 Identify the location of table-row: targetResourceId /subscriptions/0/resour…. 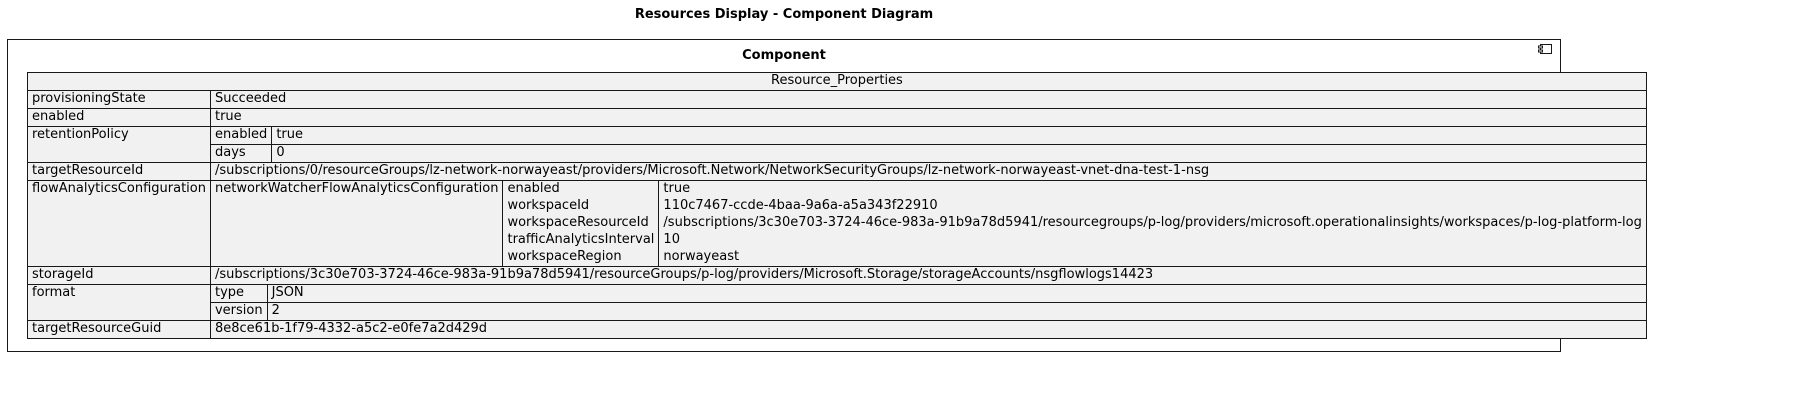
(837, 171).